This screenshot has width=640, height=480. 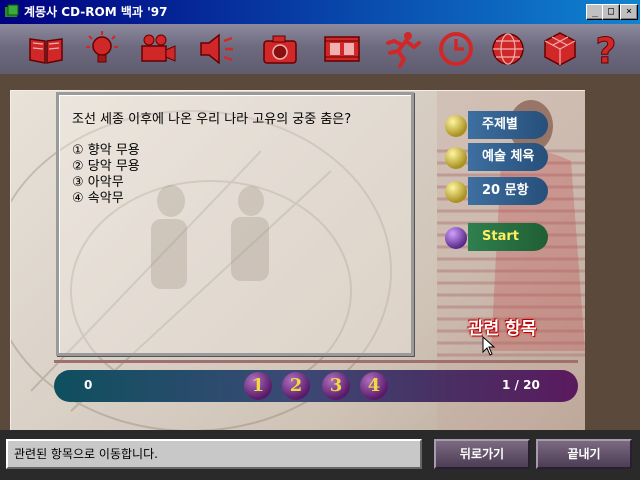 I want to click on exit-button: 끝내기, so click(x=584, y=454).